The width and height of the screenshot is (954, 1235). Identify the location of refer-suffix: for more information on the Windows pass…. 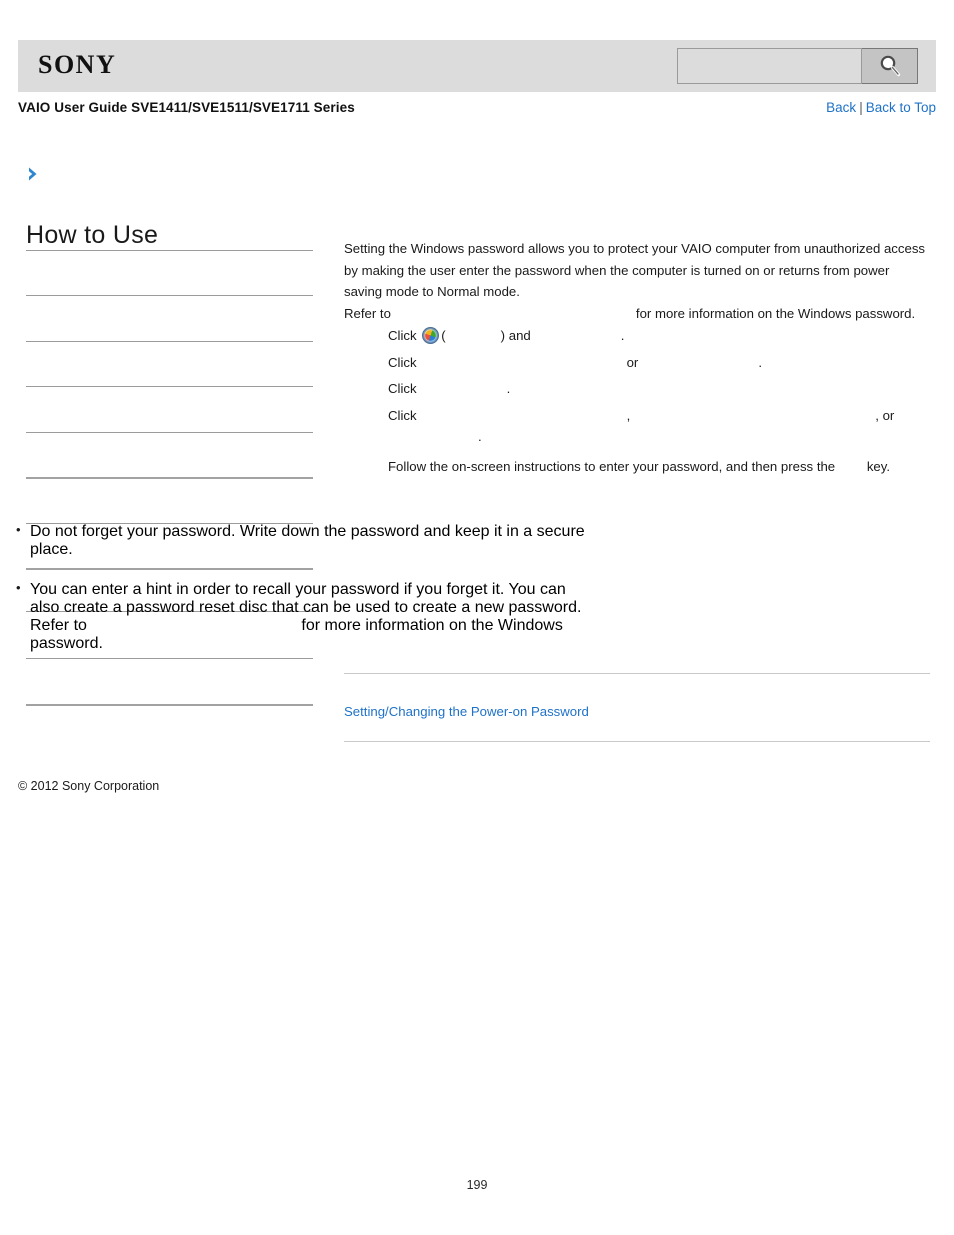
(775, 313).